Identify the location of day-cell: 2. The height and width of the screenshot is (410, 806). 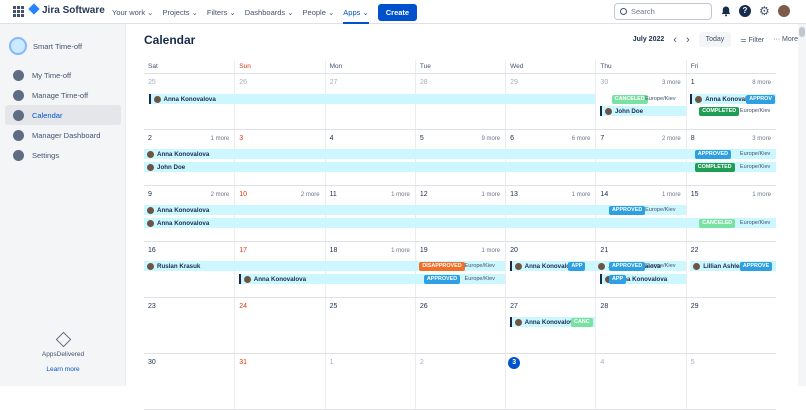
(459, 381).